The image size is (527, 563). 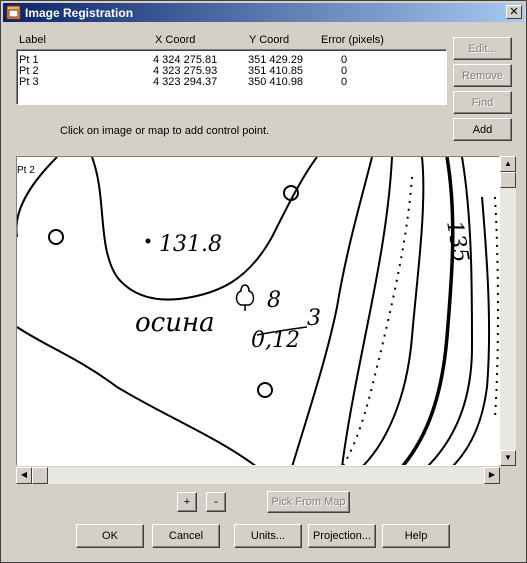 What do you see at coordinates (344, 82) in the screenshot?
I see `row-error: 0` at bounding box center [344, 82].